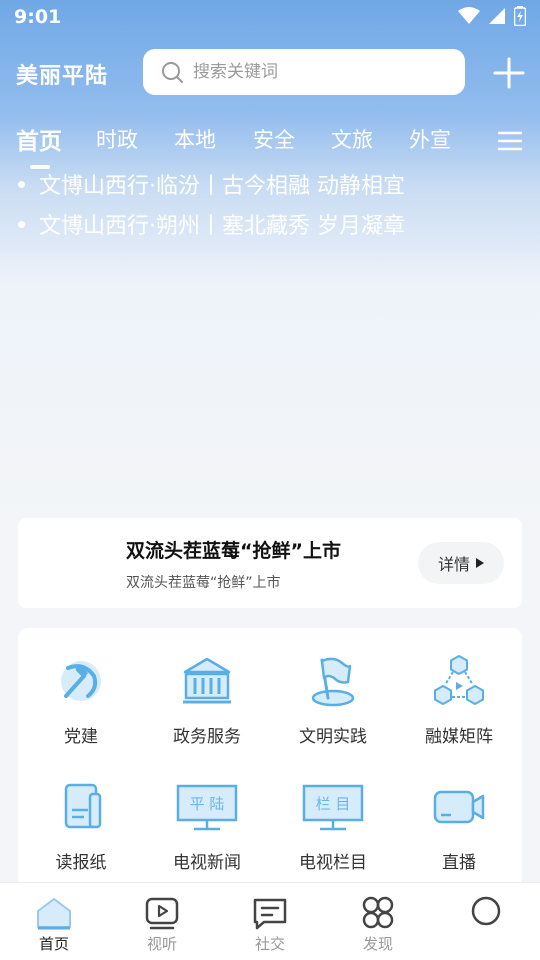 This screenshot has height=960, width=540. Describe the element at coordinates (38, 17) in the screenshot. I see `status-time: 9:01` at that location.